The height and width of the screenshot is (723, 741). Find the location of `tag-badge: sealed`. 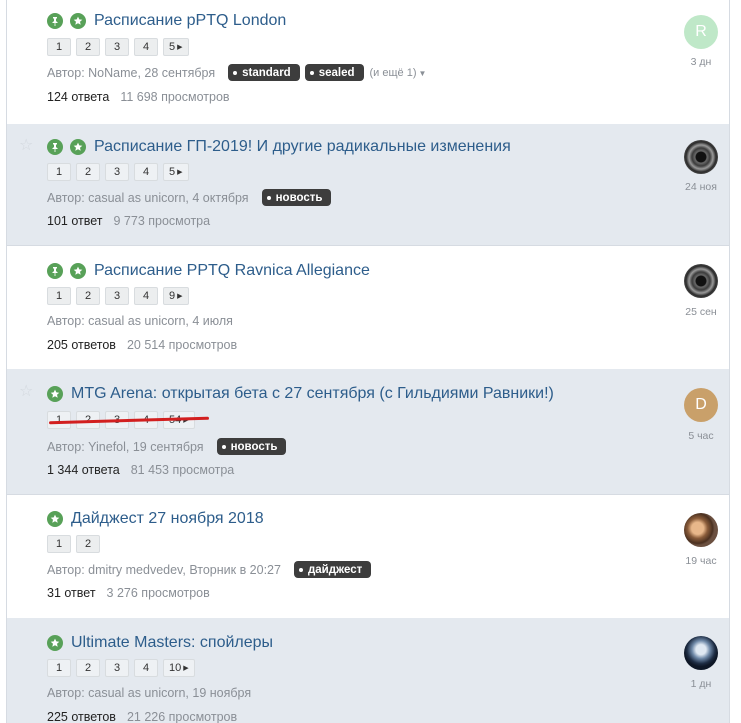

tag-badge: sealed is located at coordinates (334, 72).